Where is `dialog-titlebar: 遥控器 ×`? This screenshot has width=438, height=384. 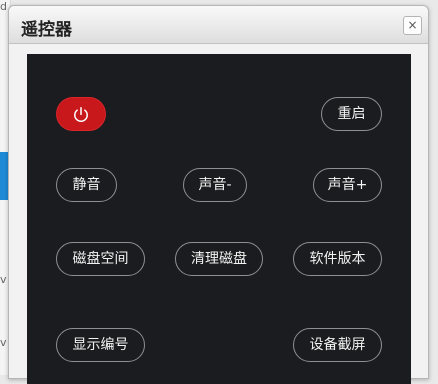 dialog-titlebar: 遥控器 × is located at coordinates (218, 25).